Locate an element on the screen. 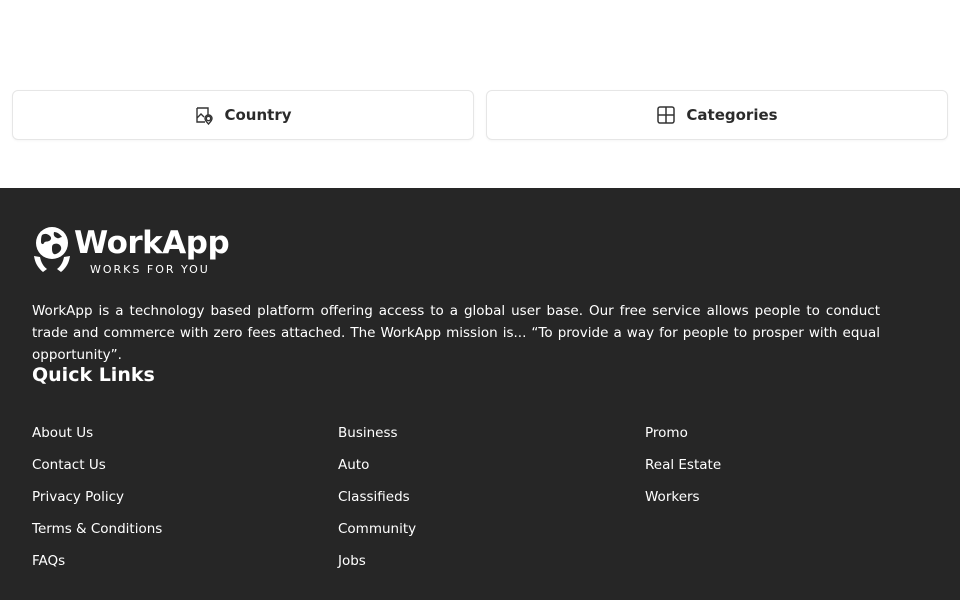  globe-hands-icon is located at coordinates (52, 251).